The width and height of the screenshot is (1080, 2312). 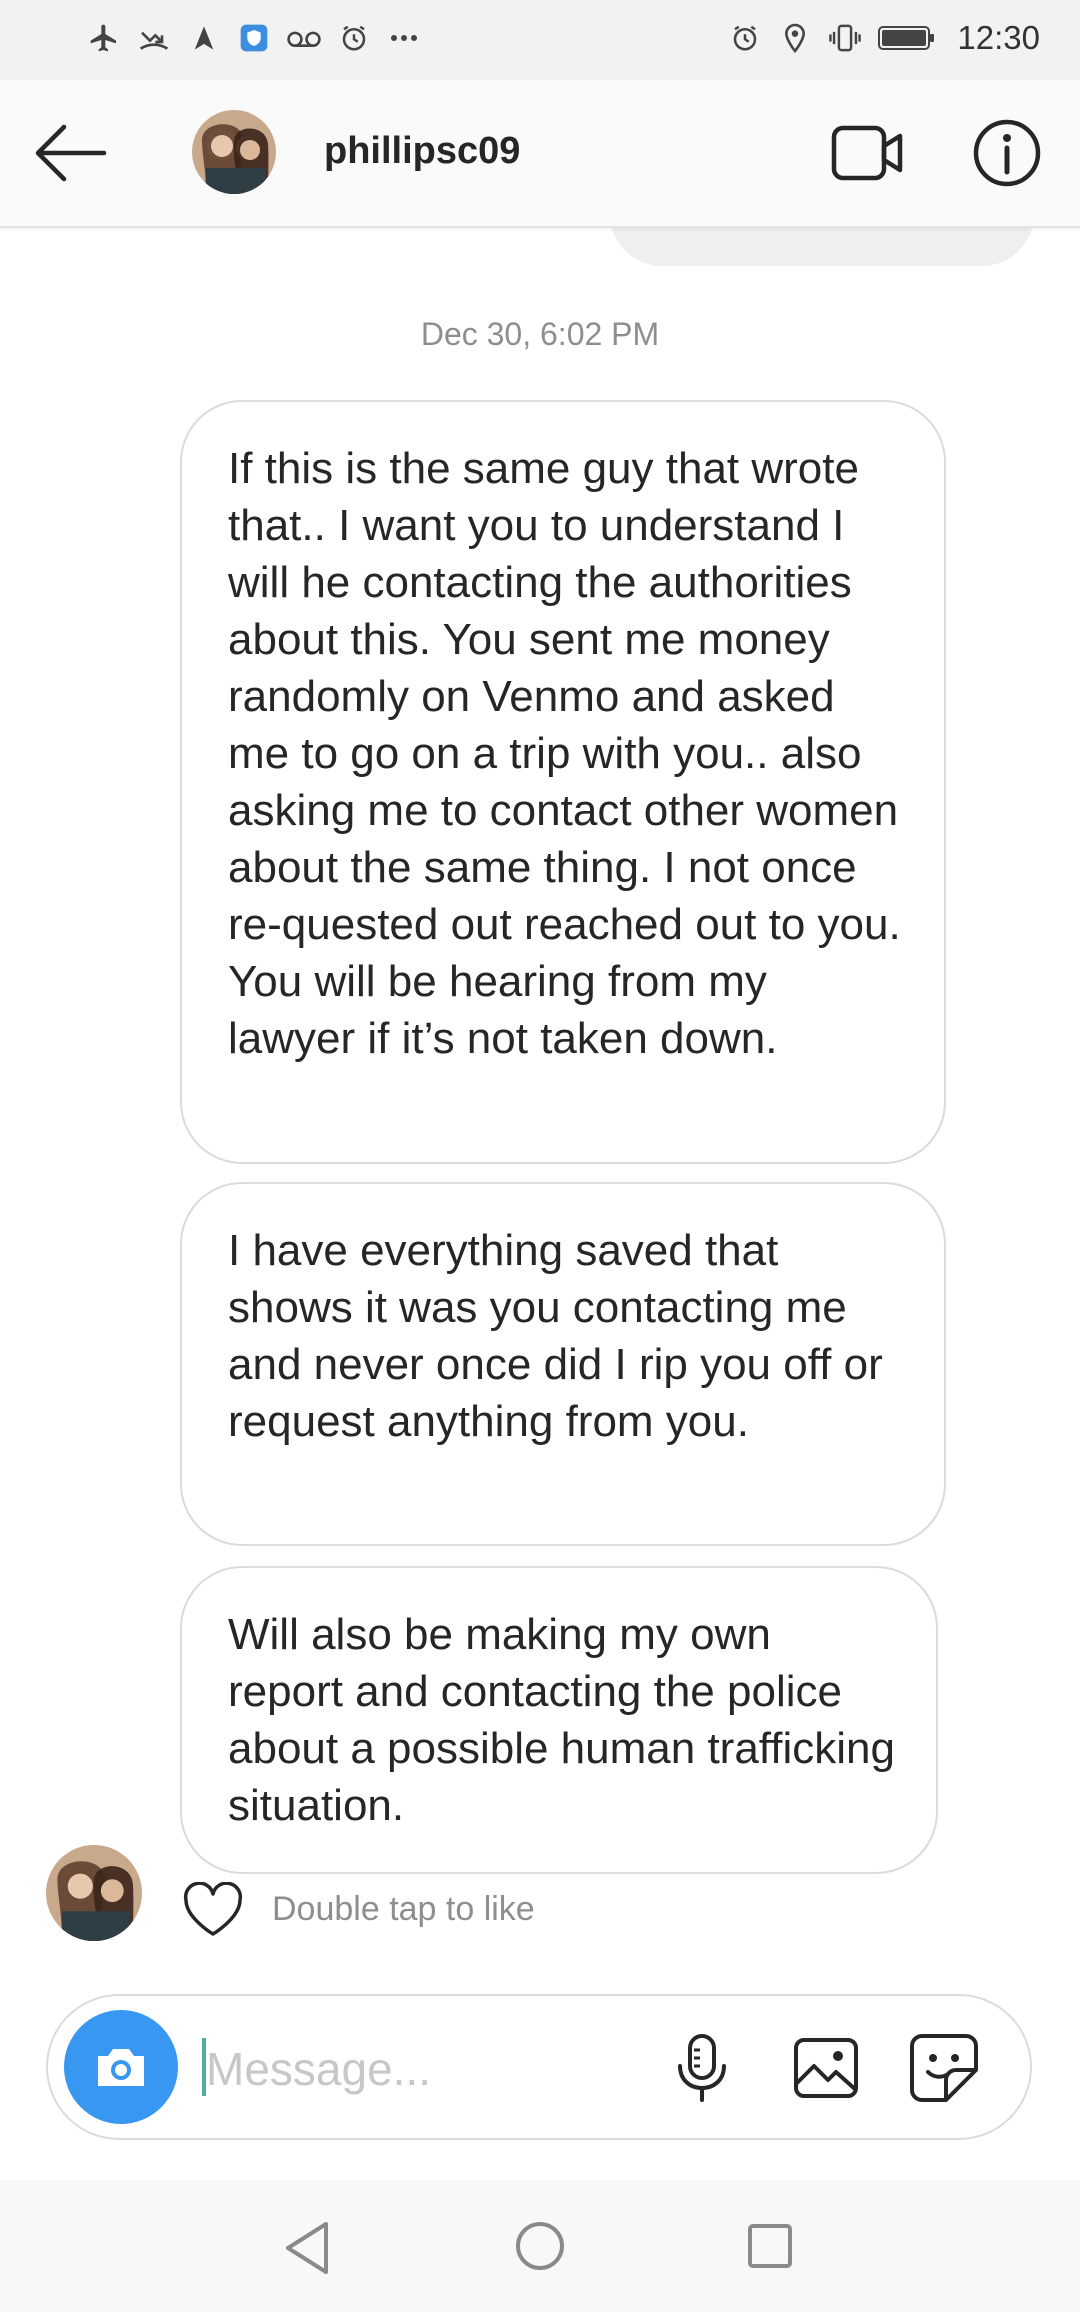 I want to click on camera-button, so click(x=121, y=2067).